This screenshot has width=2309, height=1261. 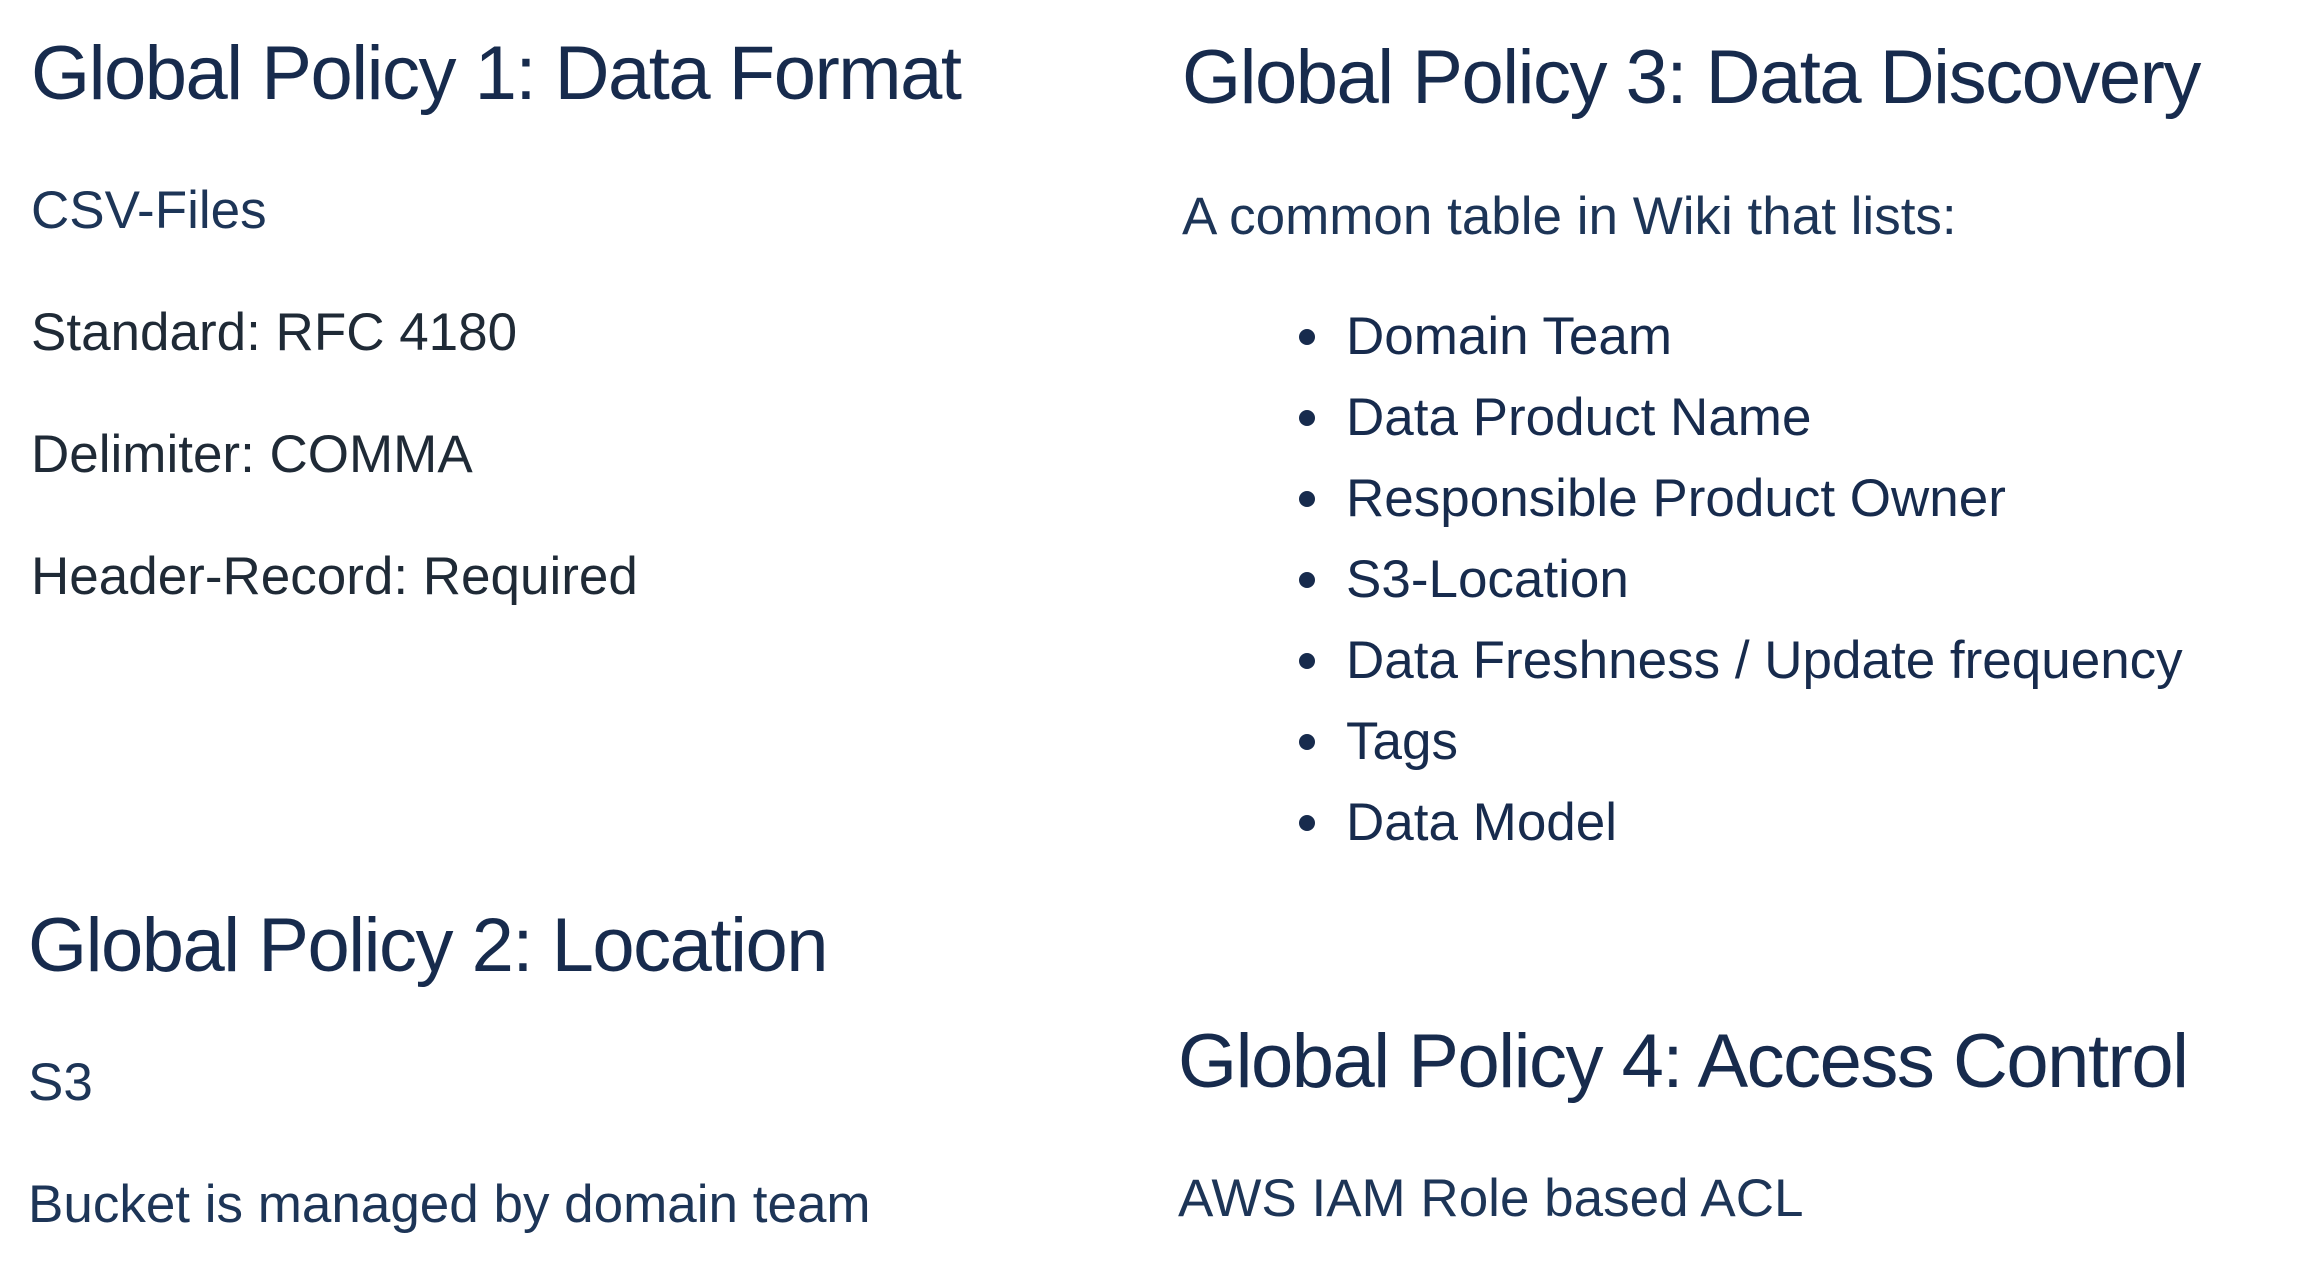 What do you see at coordinates (1569, 216) in the screenshot?
I see `policy-3-intro: A common table in Wiki that lists:` at bounding box center [1569, 216].